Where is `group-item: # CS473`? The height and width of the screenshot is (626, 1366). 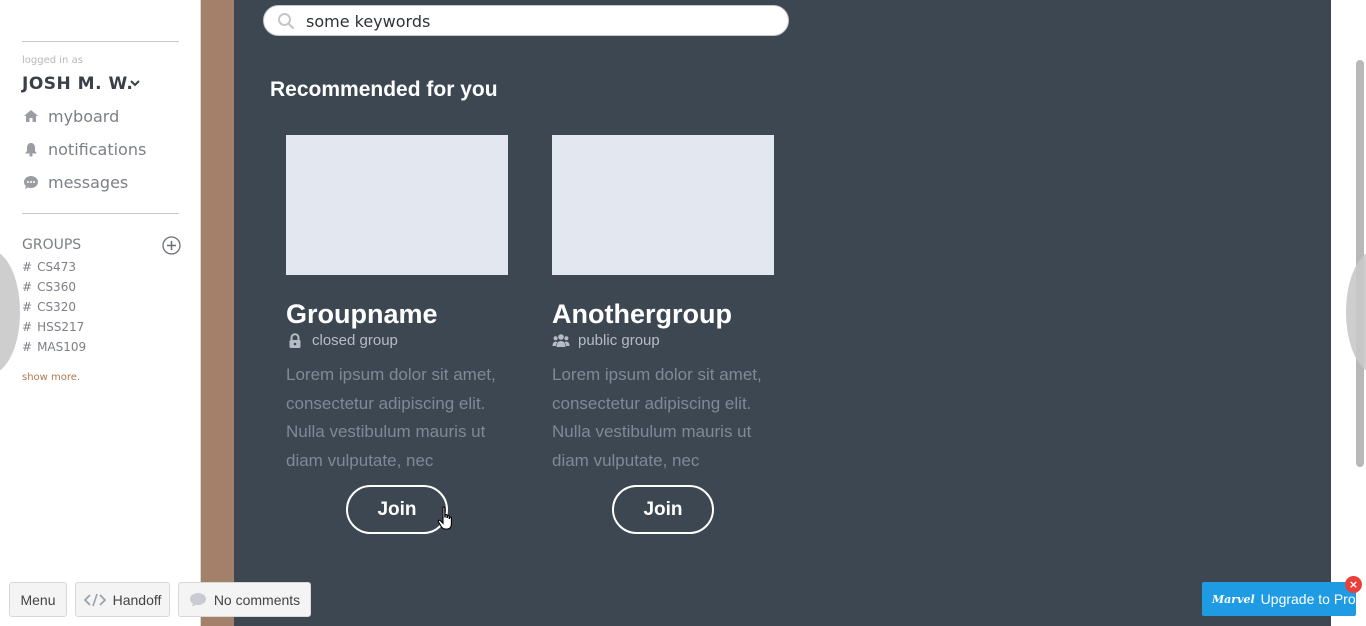
group-item: # CS473 is located at coordinates (49, 267).